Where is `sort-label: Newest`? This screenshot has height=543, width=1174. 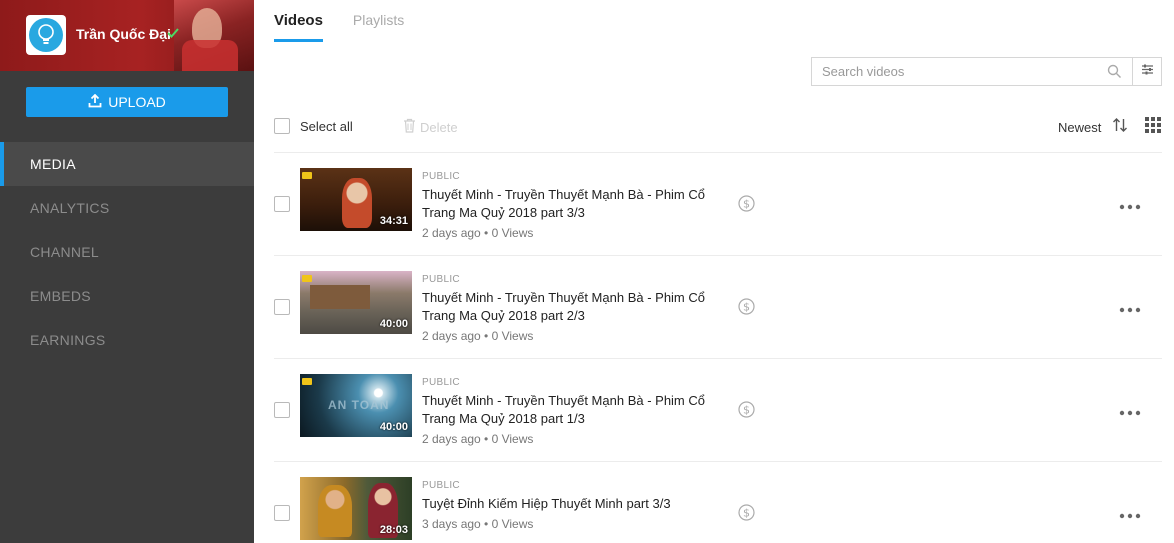 sort-label: Newest is located at coordinates (1079, 127).